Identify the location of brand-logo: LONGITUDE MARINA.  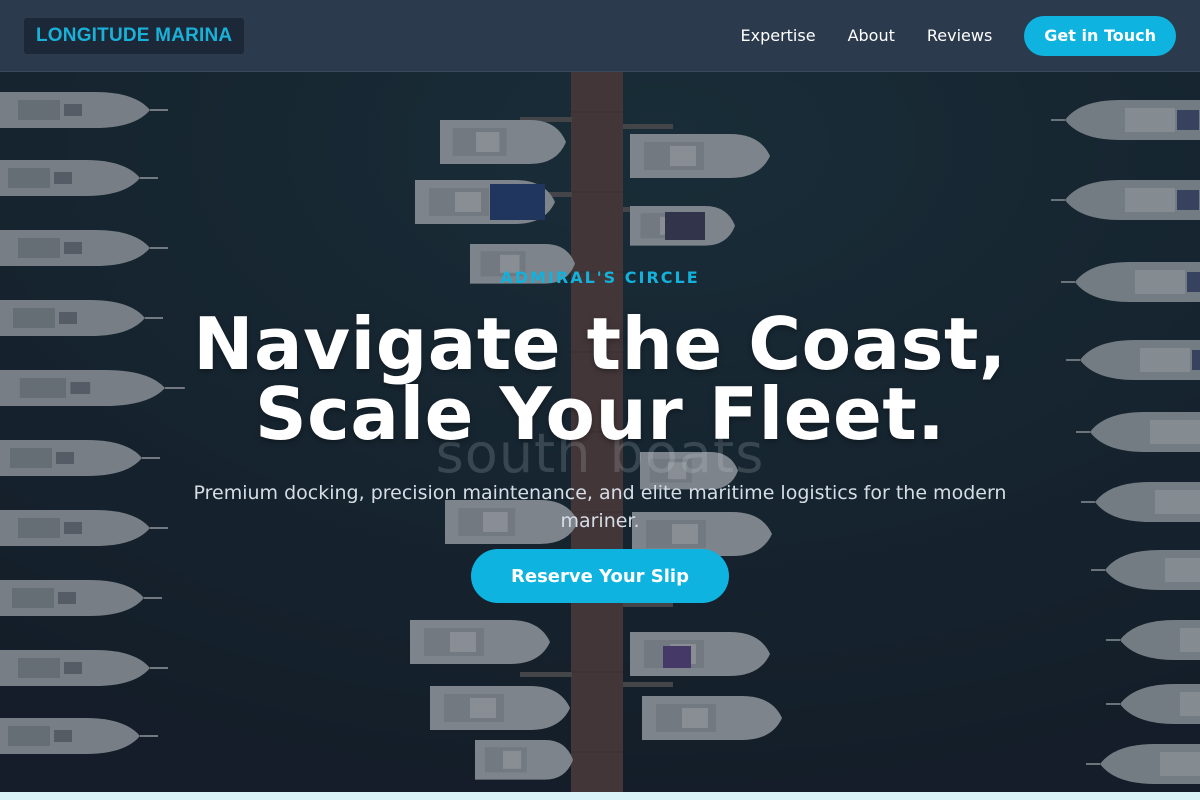
(134, 35).